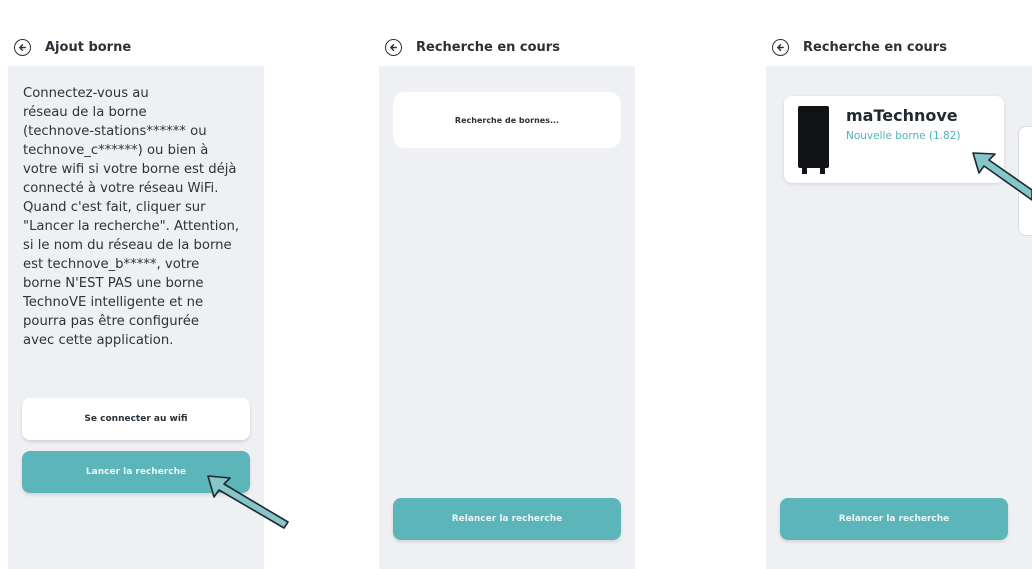 This screenshot has height=569, width=1032. Describe the element at coordinates (136, 419) in the screenshot. I see `connect-wifi-button: Se connecter au wifi` at that location.